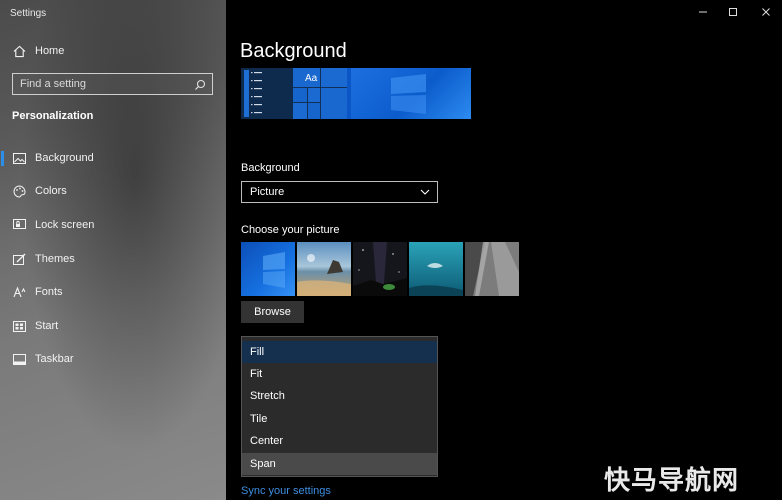 This screenshot has width=782, height=500. I want to click on background-type-dropdown: Picture, so click(339, 192).